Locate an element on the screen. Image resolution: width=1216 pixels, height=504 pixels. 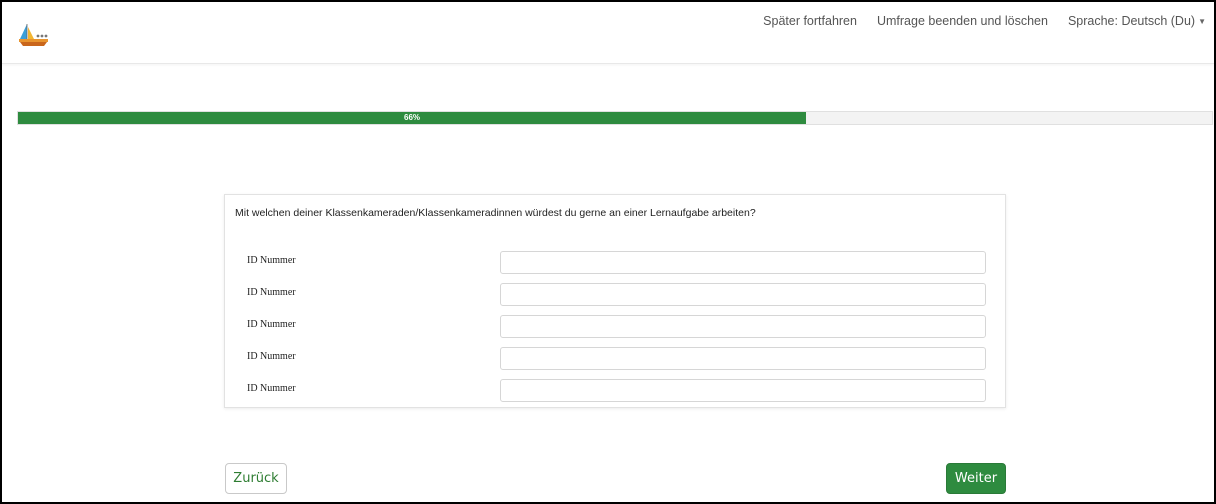
exit-and-clear-link: Umfrage beenden und löschen is located at coordinates (962, 21).